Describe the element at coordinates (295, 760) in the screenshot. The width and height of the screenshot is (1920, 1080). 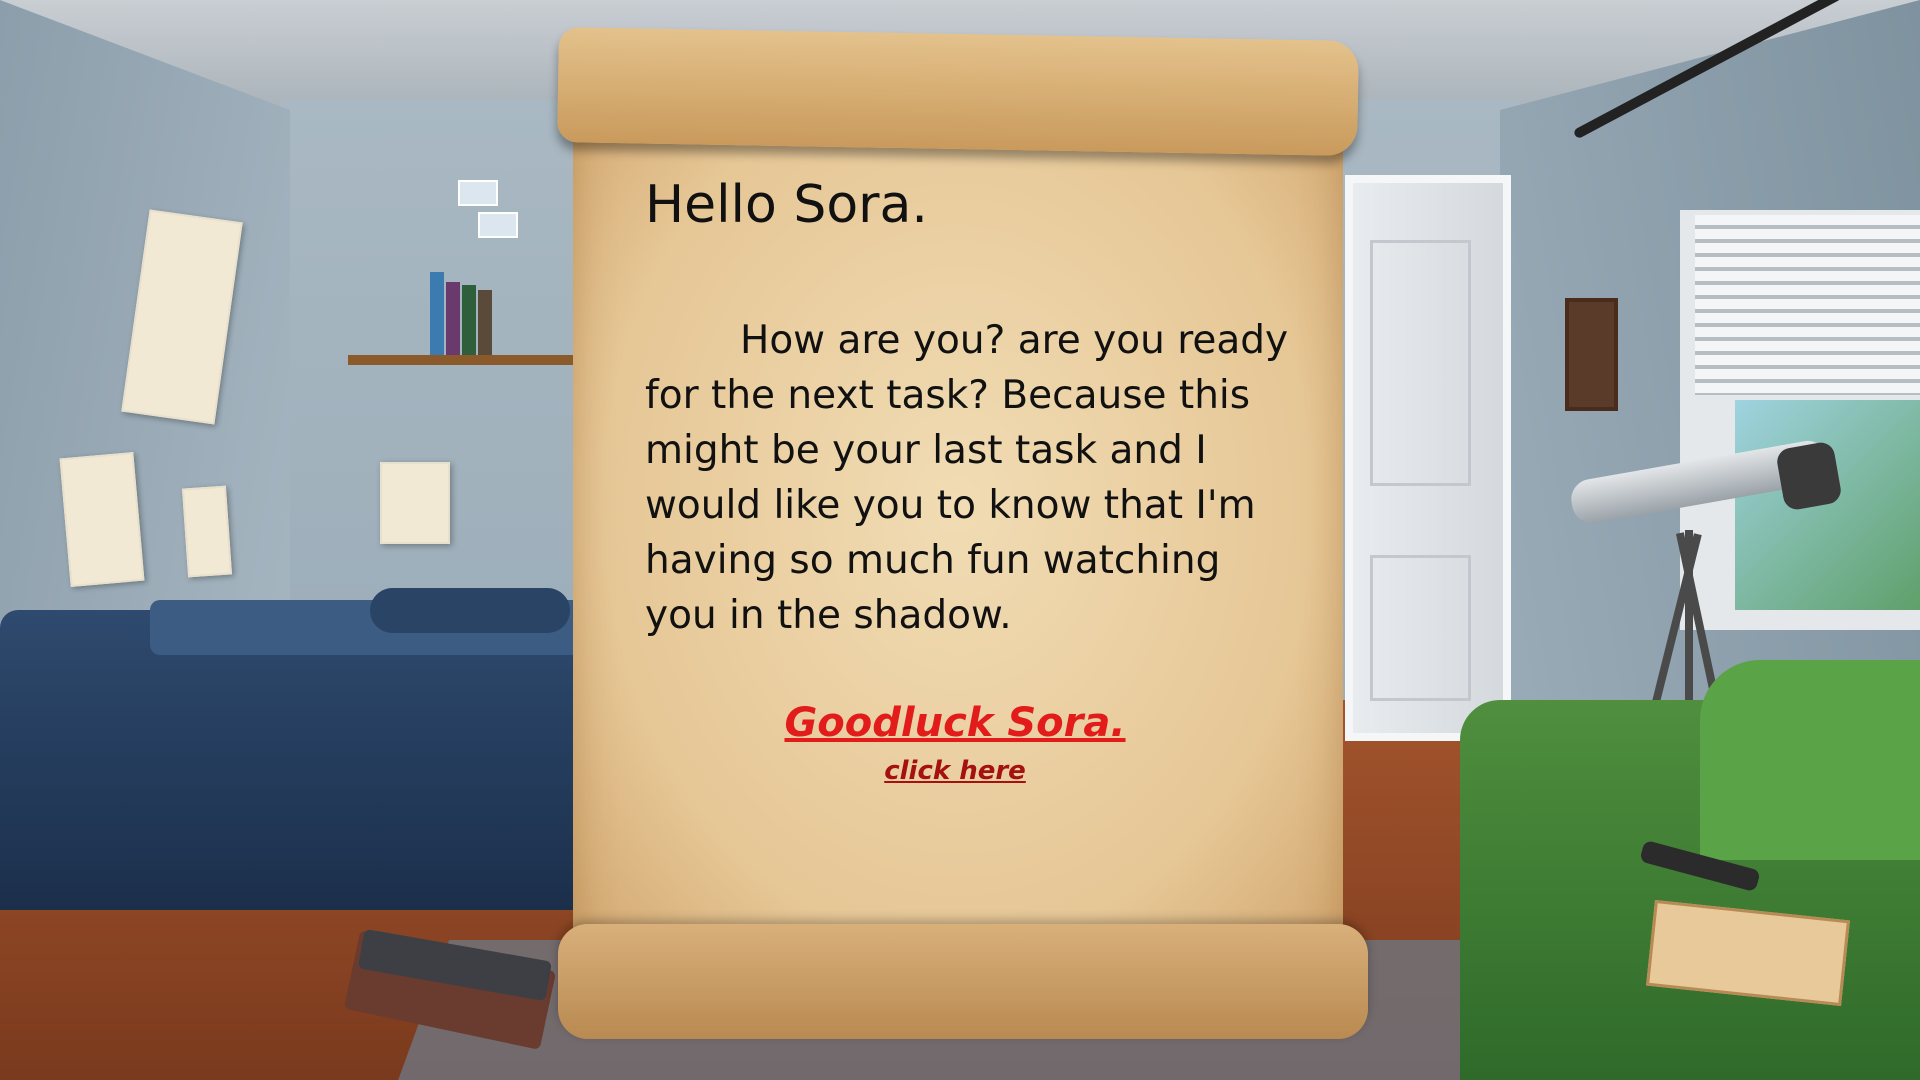
I see `bed` at that location.